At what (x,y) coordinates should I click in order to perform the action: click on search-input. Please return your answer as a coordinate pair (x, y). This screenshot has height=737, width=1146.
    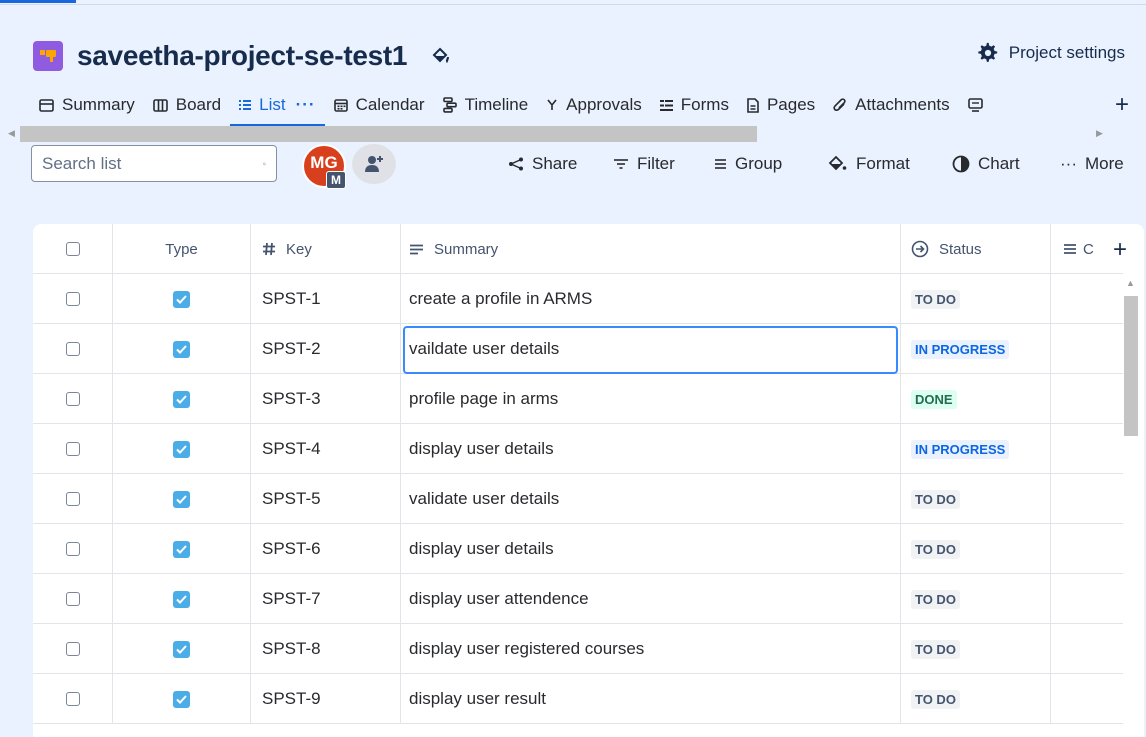
    Looking at the image, I should click on (152, 163).